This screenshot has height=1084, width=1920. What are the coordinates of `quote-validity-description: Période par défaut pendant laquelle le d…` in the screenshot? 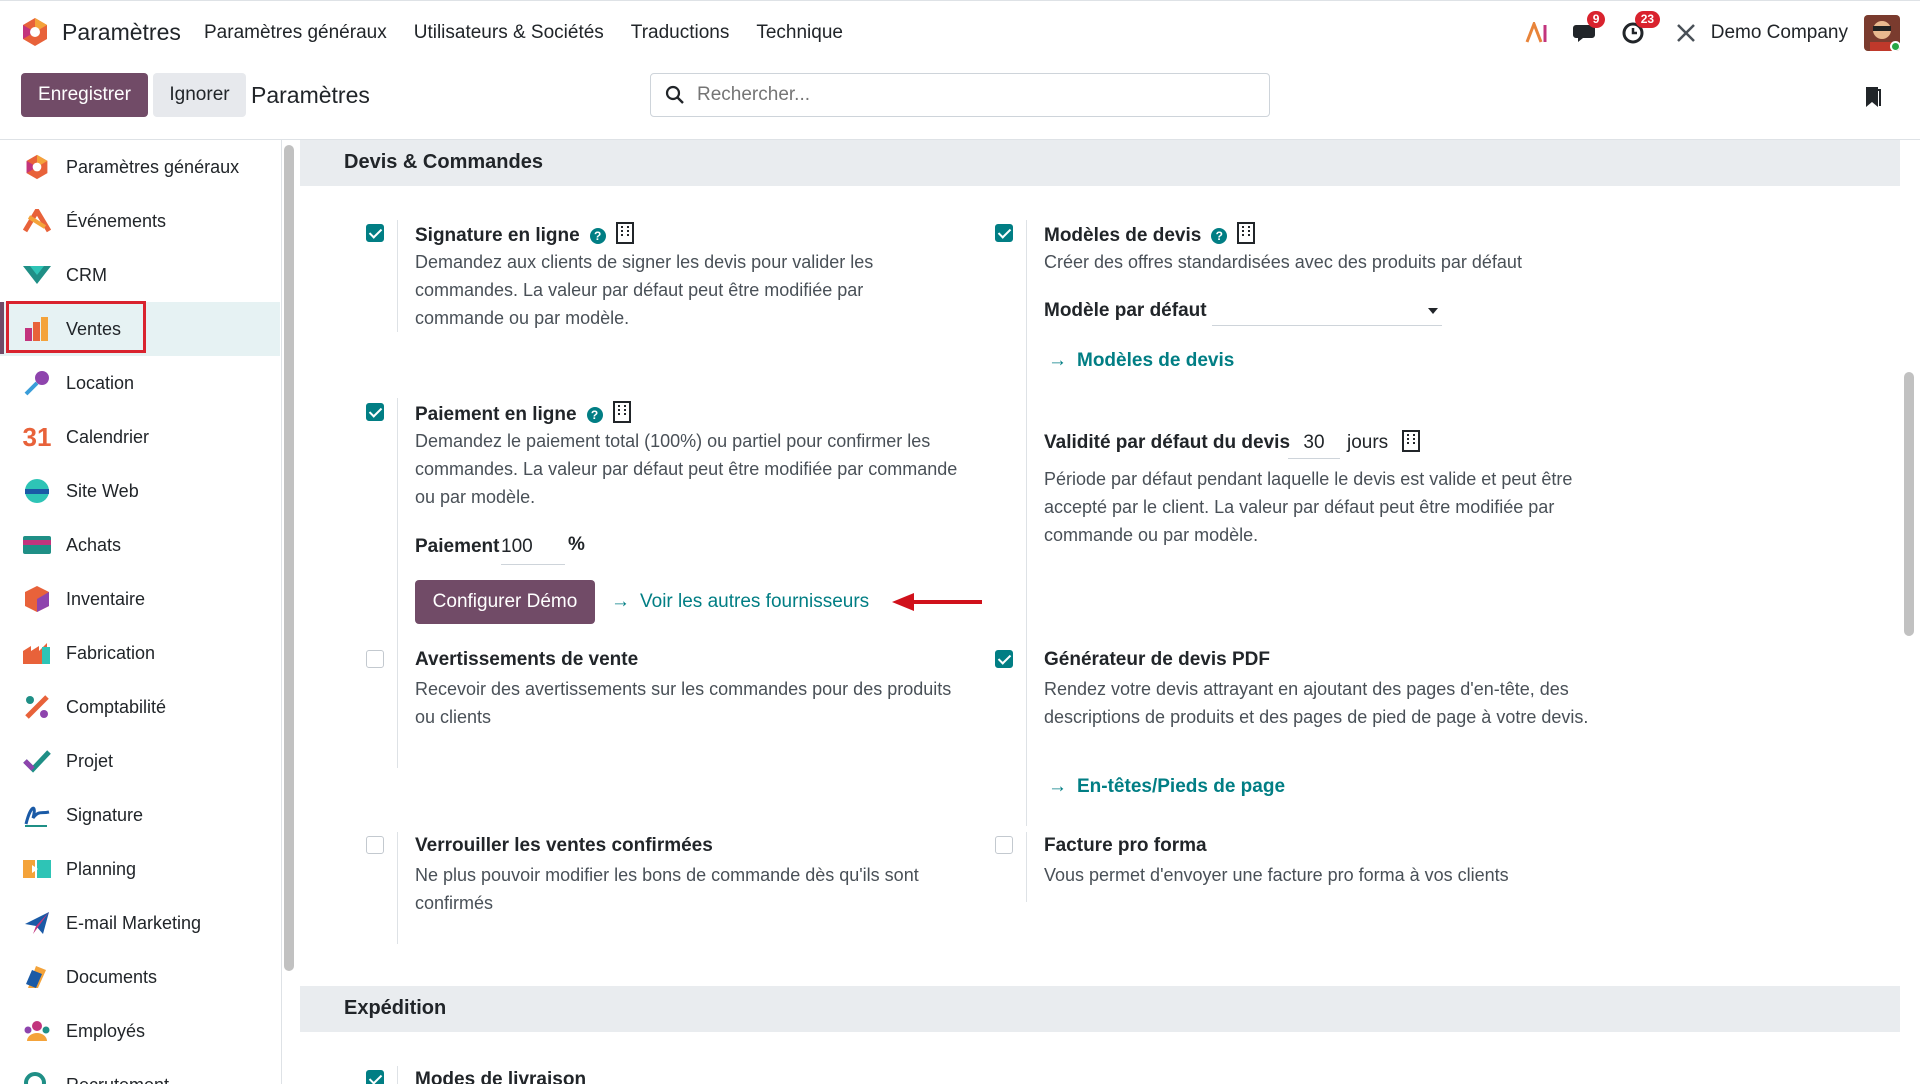 It's located at (1308, 507).